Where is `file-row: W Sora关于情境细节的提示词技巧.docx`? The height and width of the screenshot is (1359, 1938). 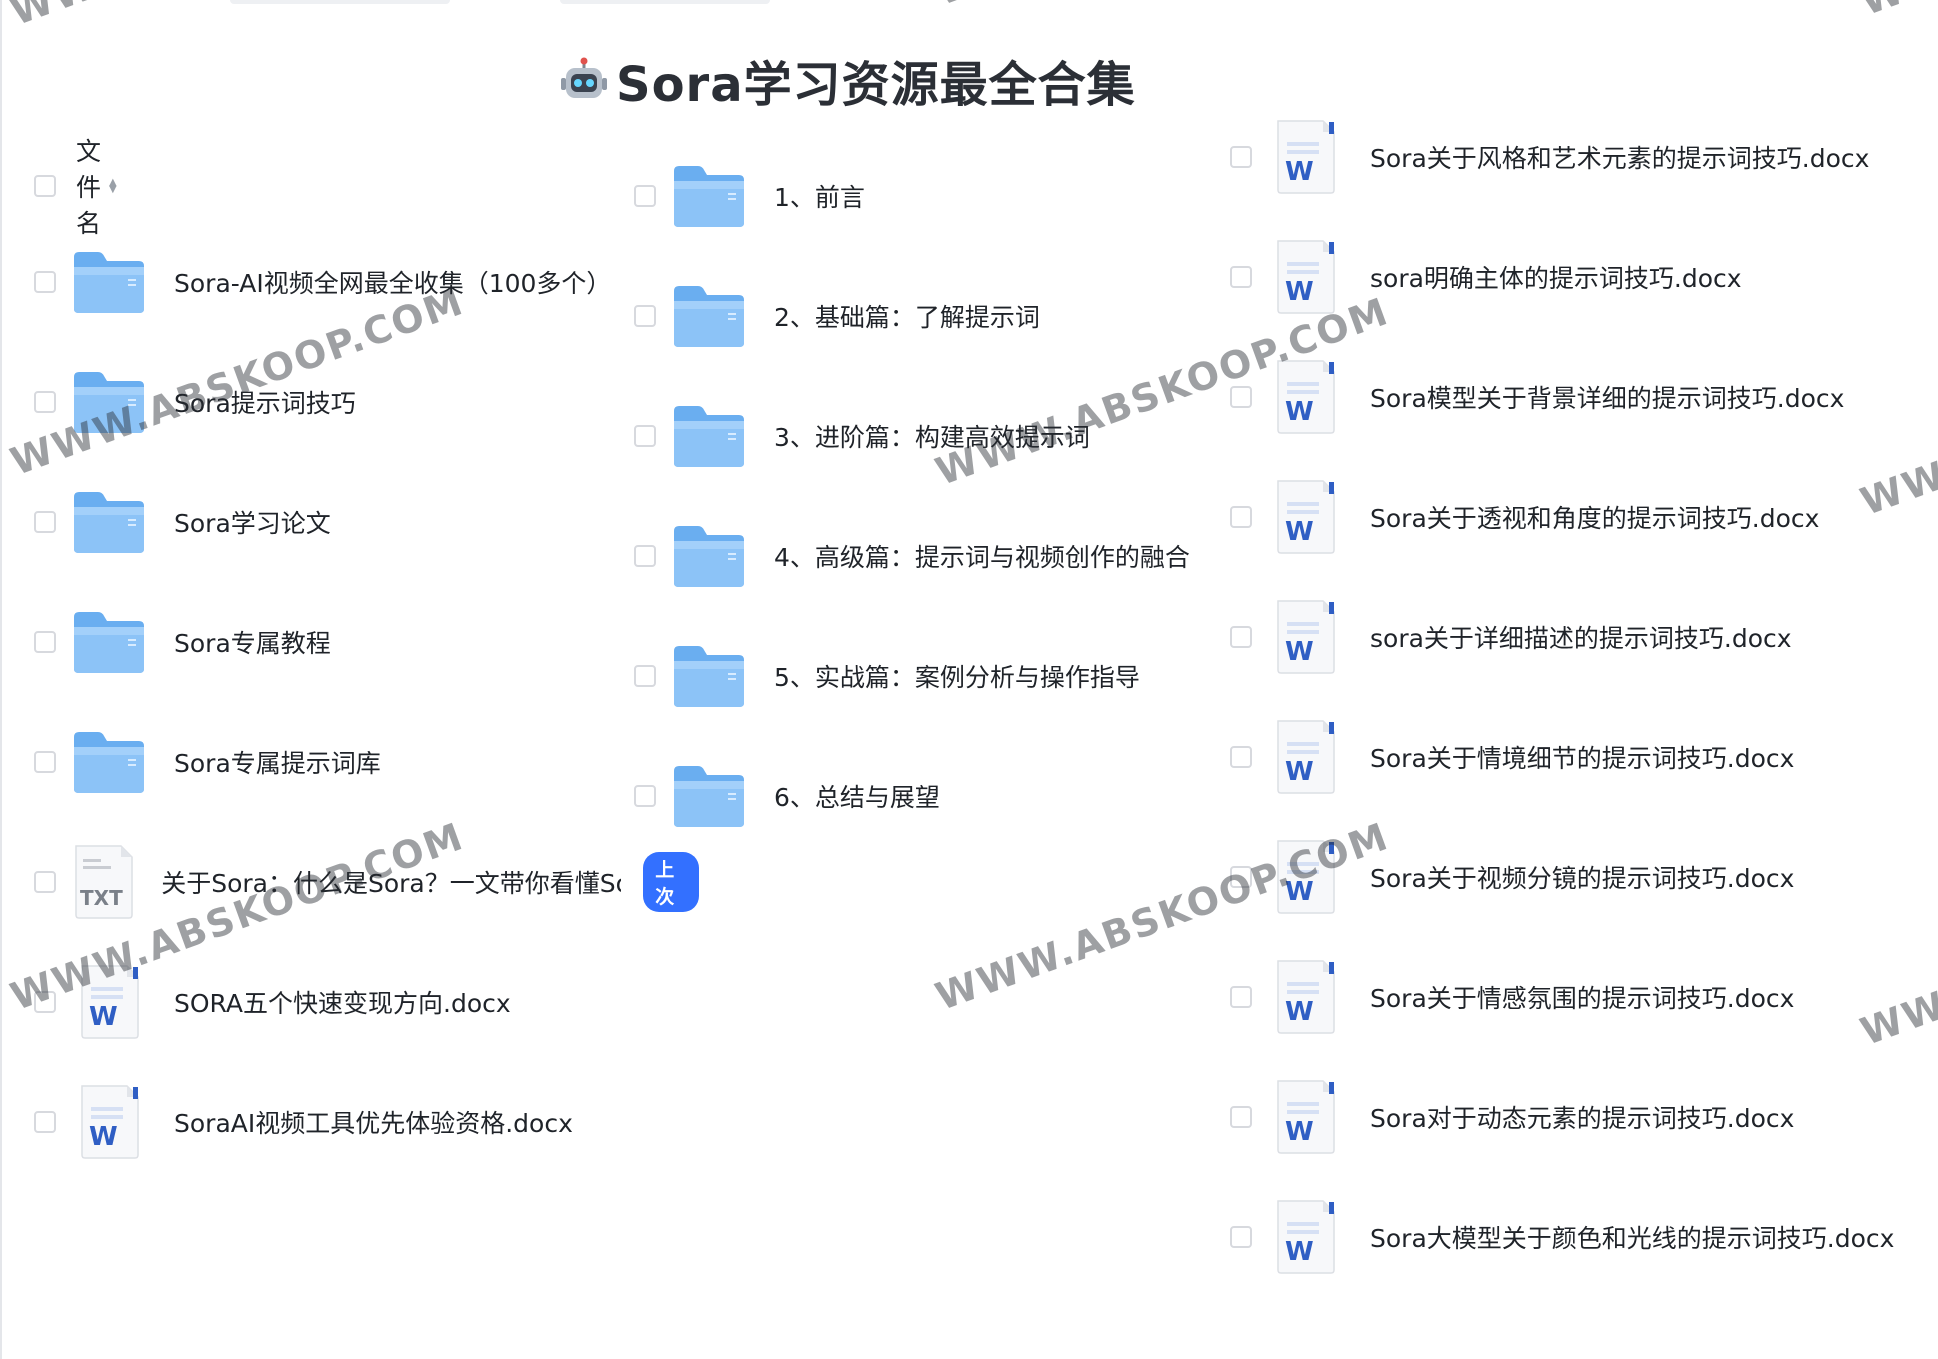
file-row: W Sora关于情境细节的提示词技巧.docx is located at coordinates (1512, 757).